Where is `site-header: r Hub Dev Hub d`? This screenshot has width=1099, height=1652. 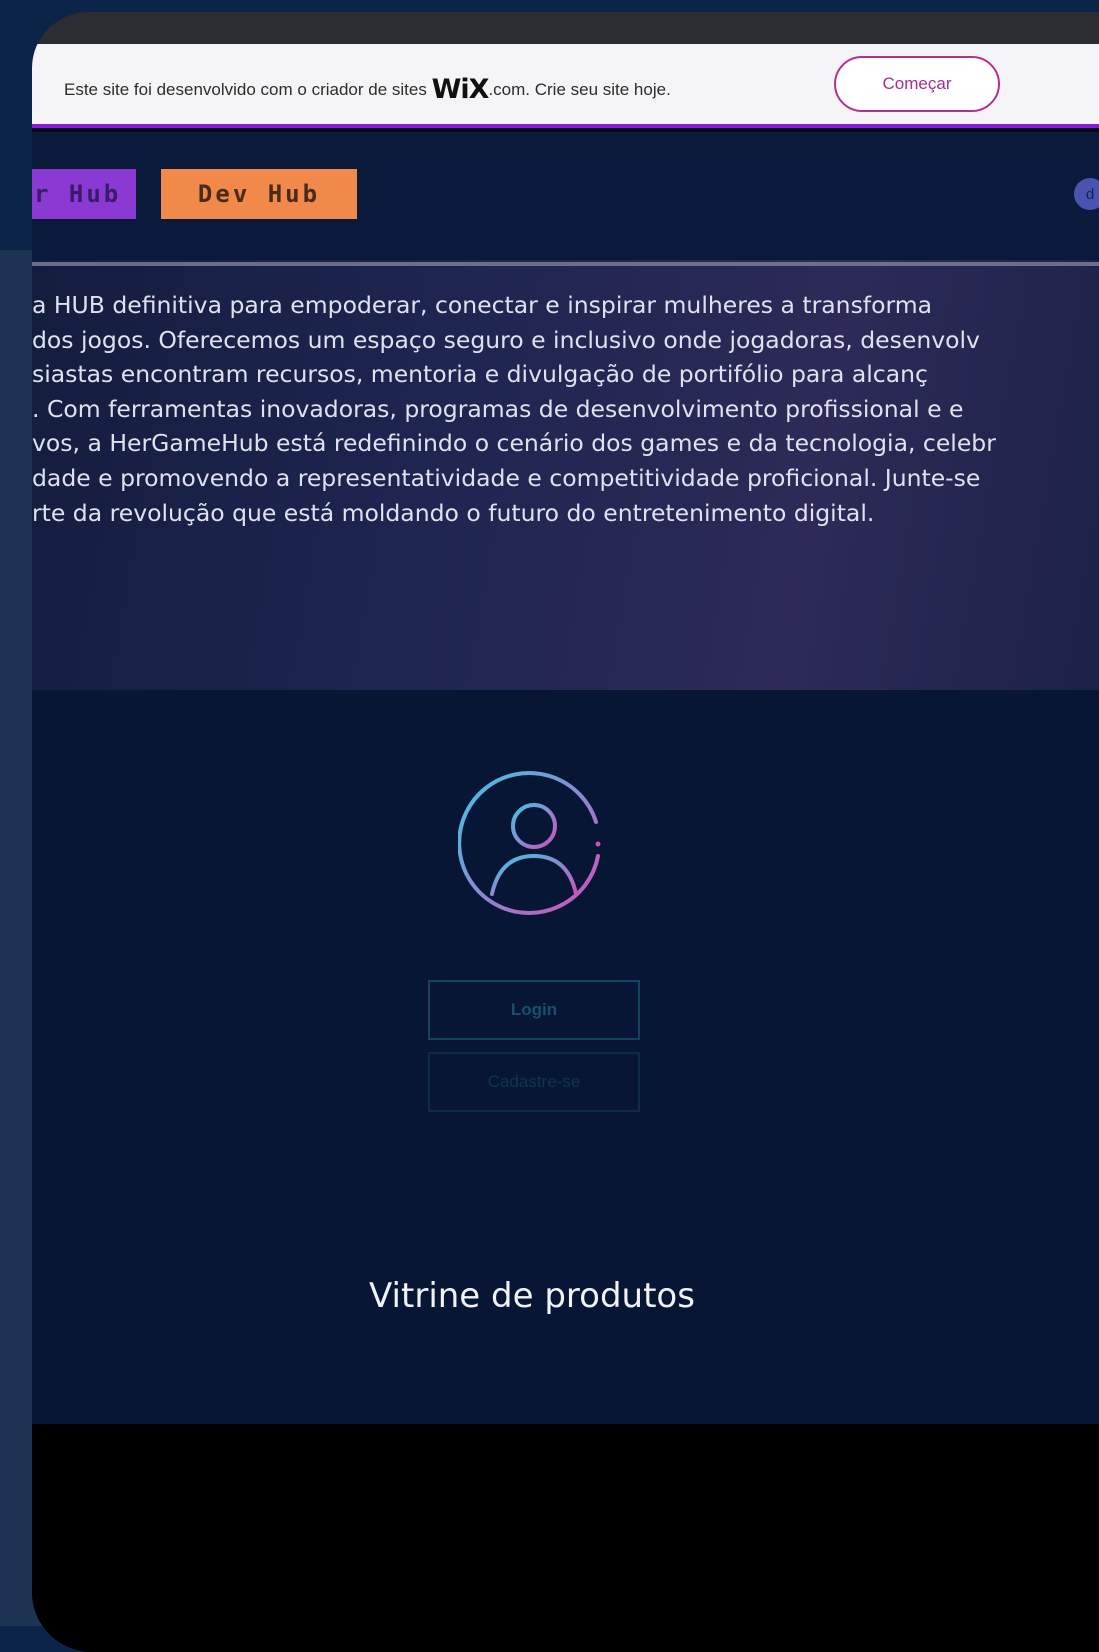
site-header: r Hub Dev Hub d is located at coordinates (565, 202).